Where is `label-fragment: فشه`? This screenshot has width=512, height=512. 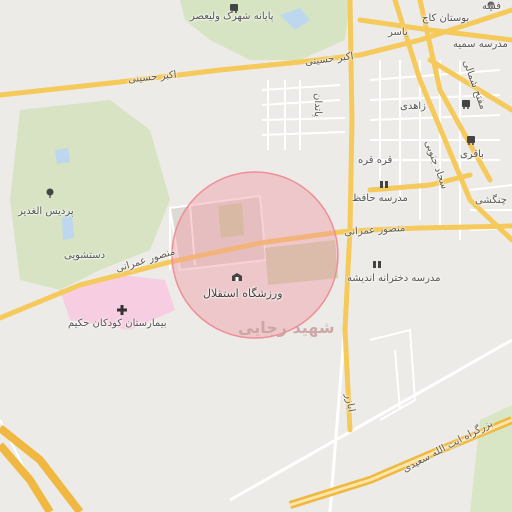 label-fragment: فشه is located at coordinates (491, 7).